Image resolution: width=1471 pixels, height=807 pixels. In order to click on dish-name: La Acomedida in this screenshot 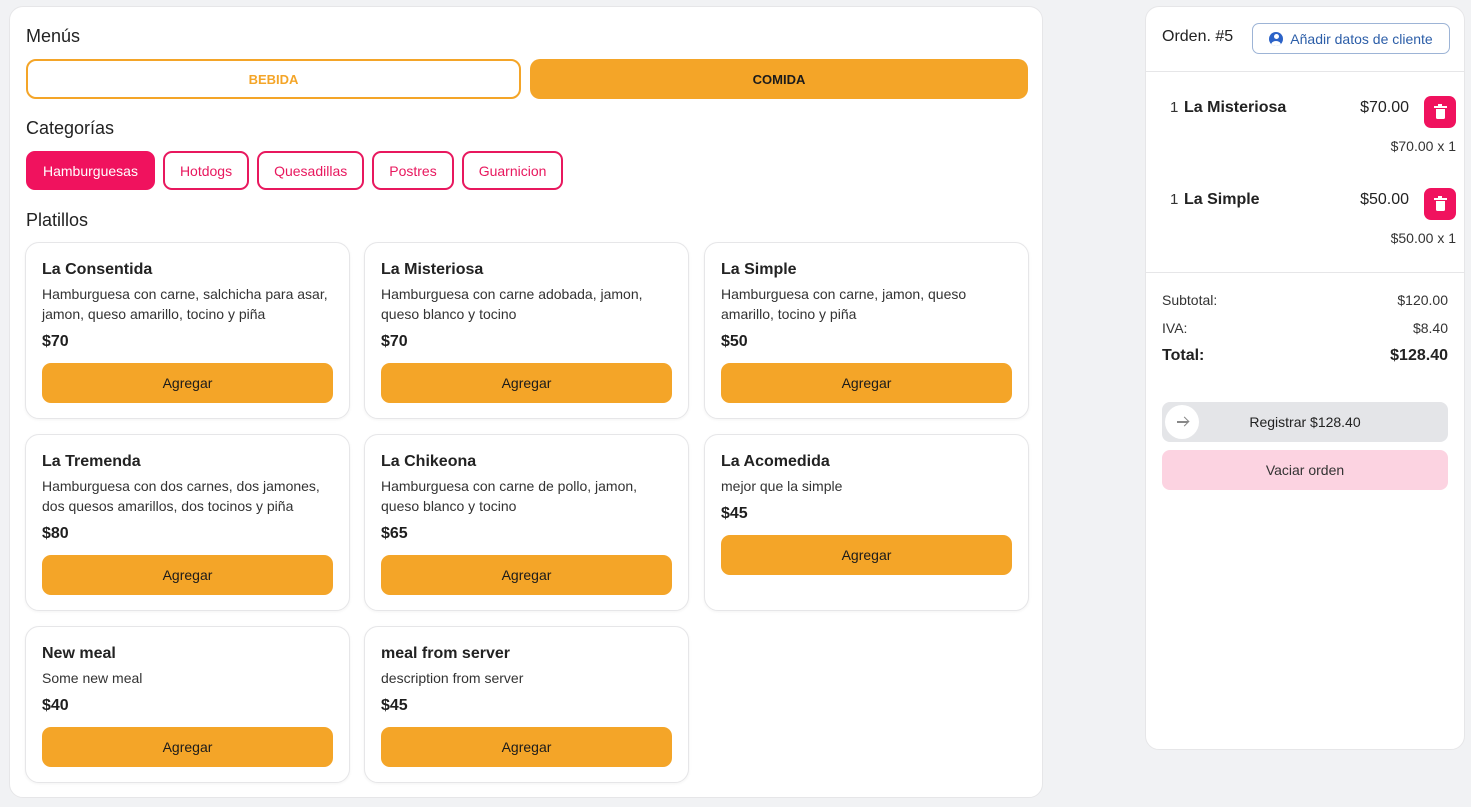, I will do `click(775, 461)`.